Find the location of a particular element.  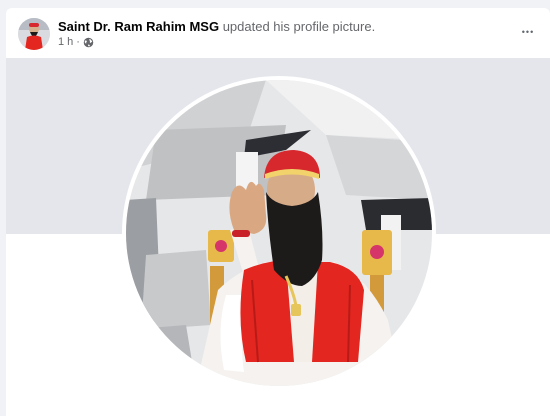

avatar-image is located at coordinates (34, 34).